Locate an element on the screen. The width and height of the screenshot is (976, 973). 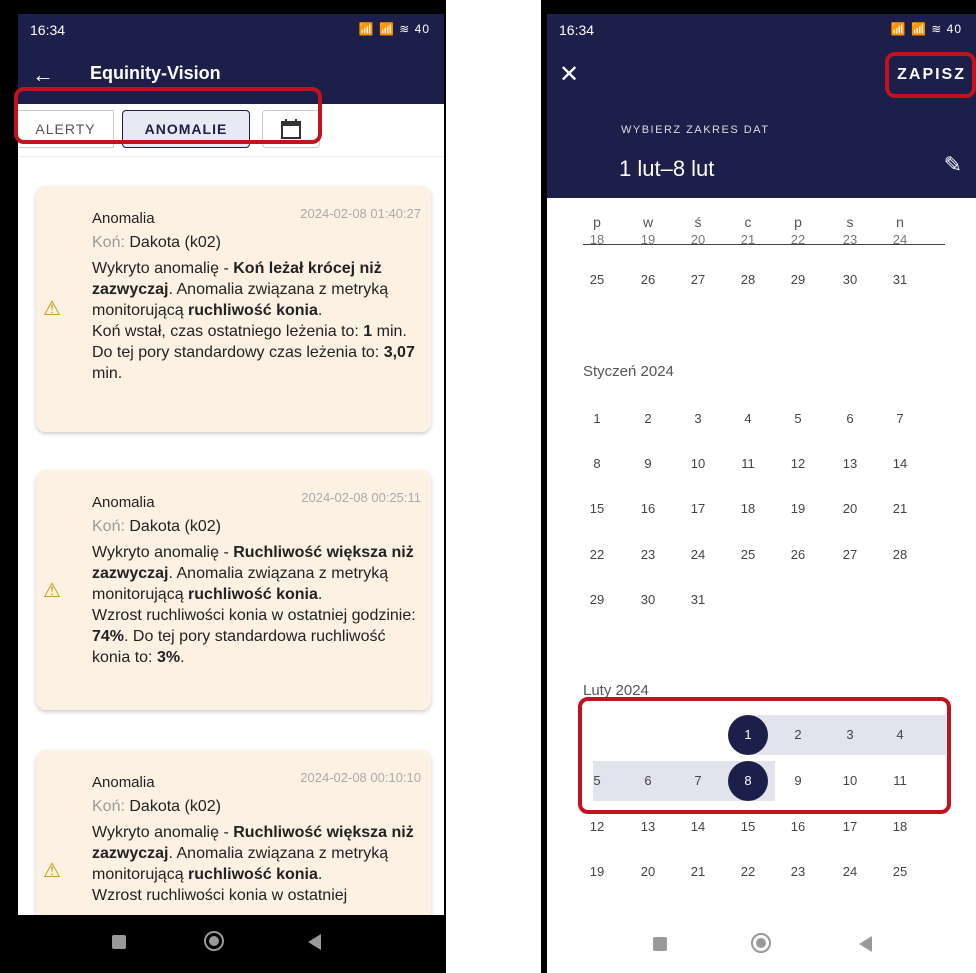
calendar-day: 14 is located at coordinates (900, 464).